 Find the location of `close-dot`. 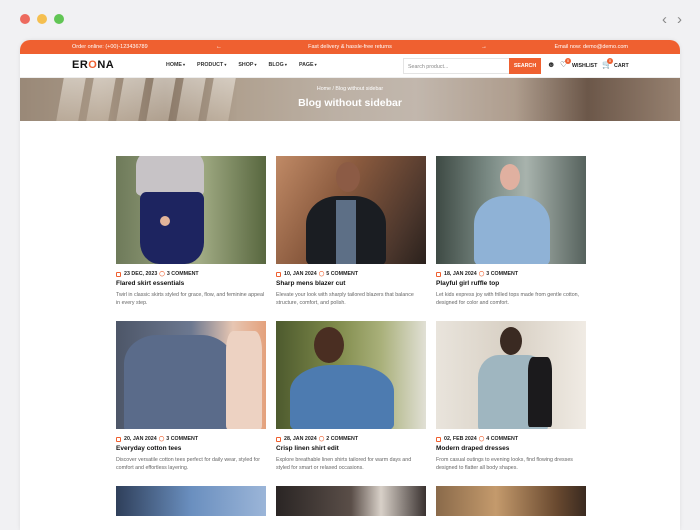

close-dot is located at coordinates (25, 19).